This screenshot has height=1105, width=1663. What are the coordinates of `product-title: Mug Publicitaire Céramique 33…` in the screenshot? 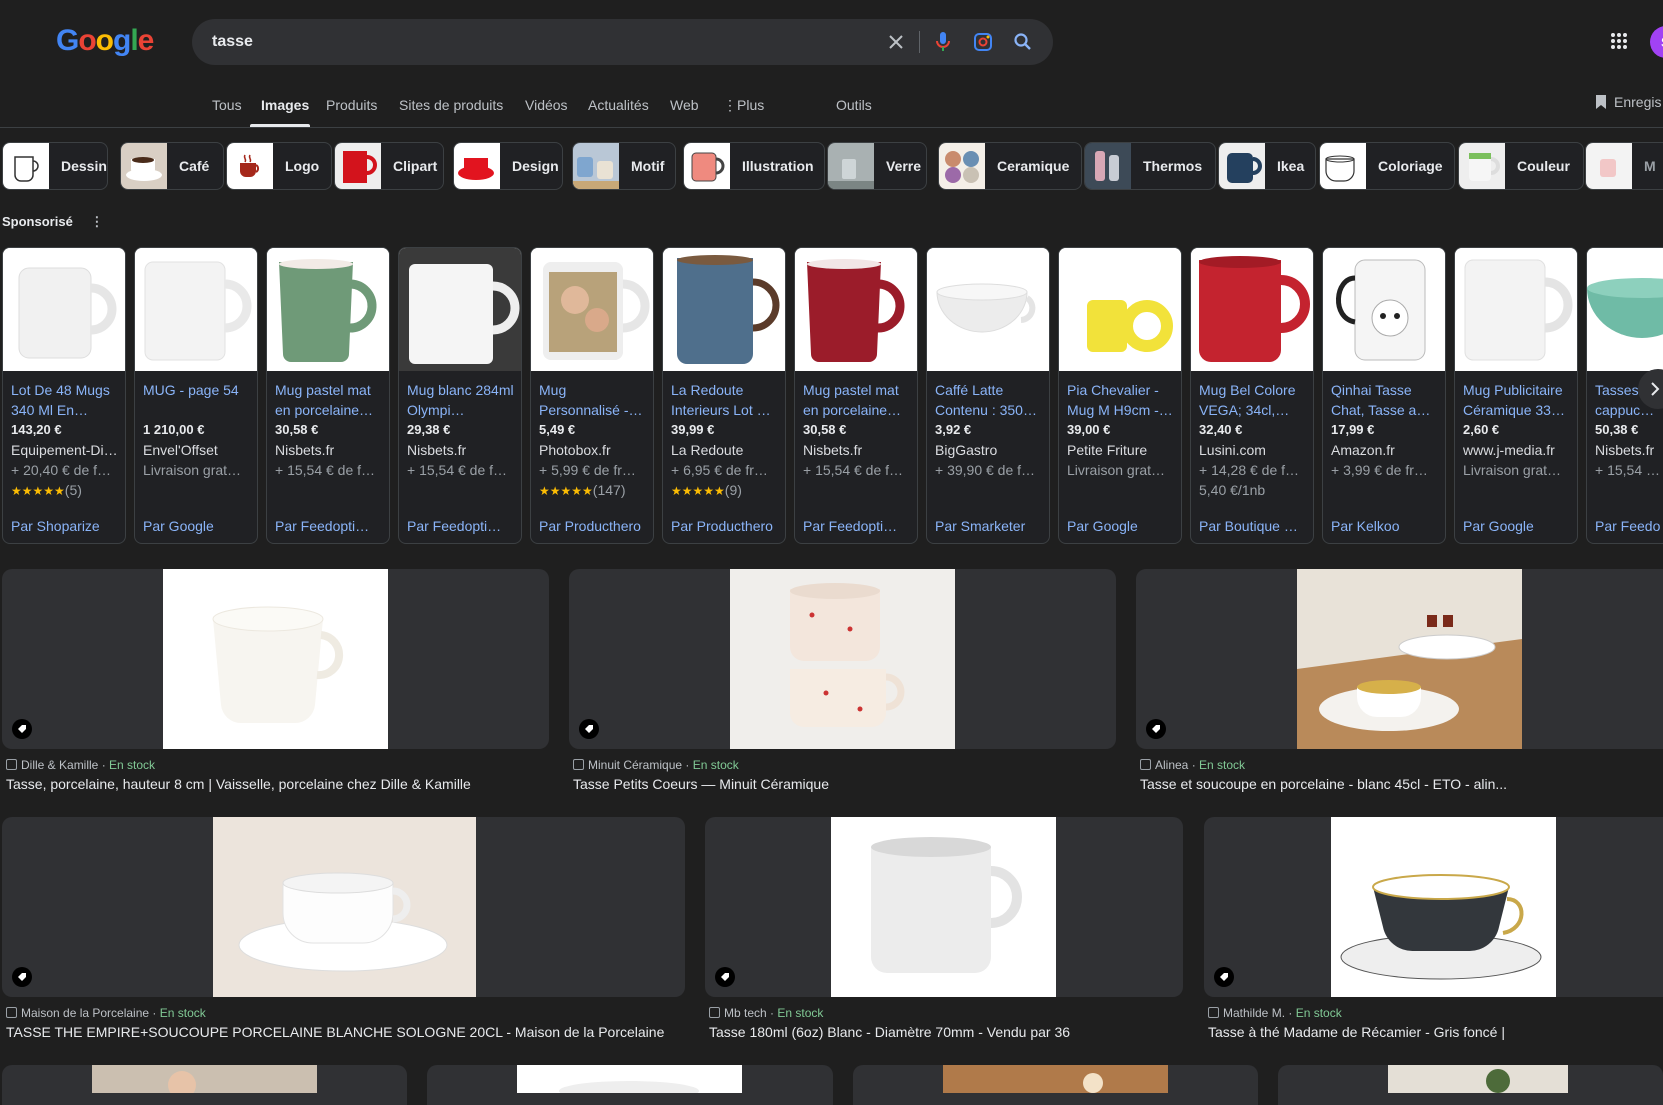 It's located at (1518, 400).